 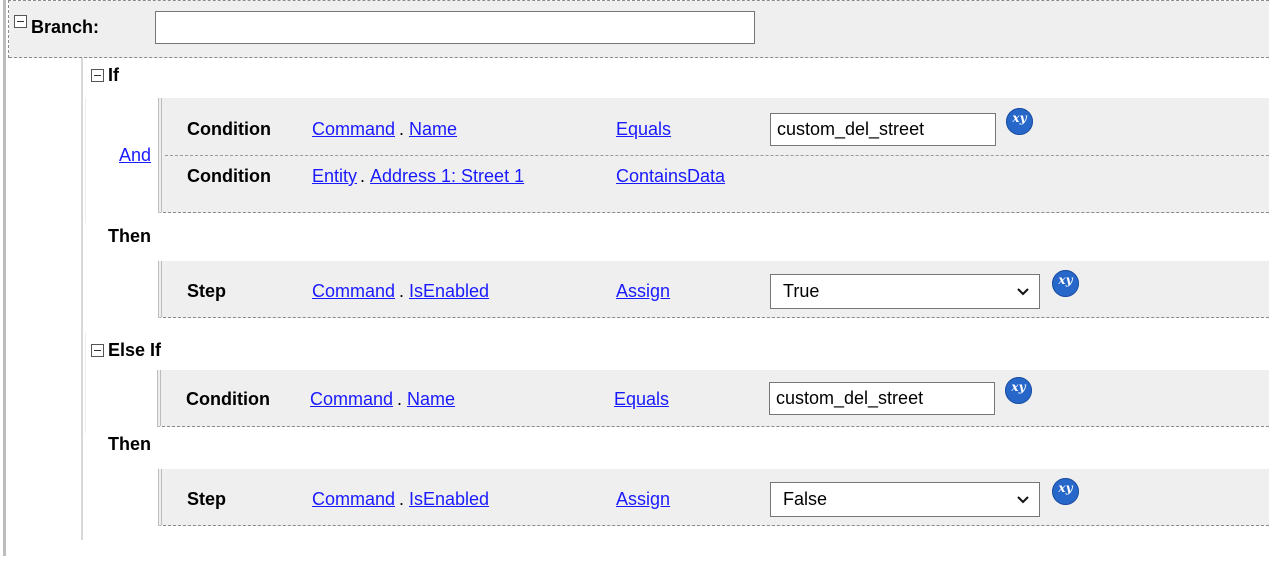 I want to click on and-operator-link: And, so click(x=135, y=155).